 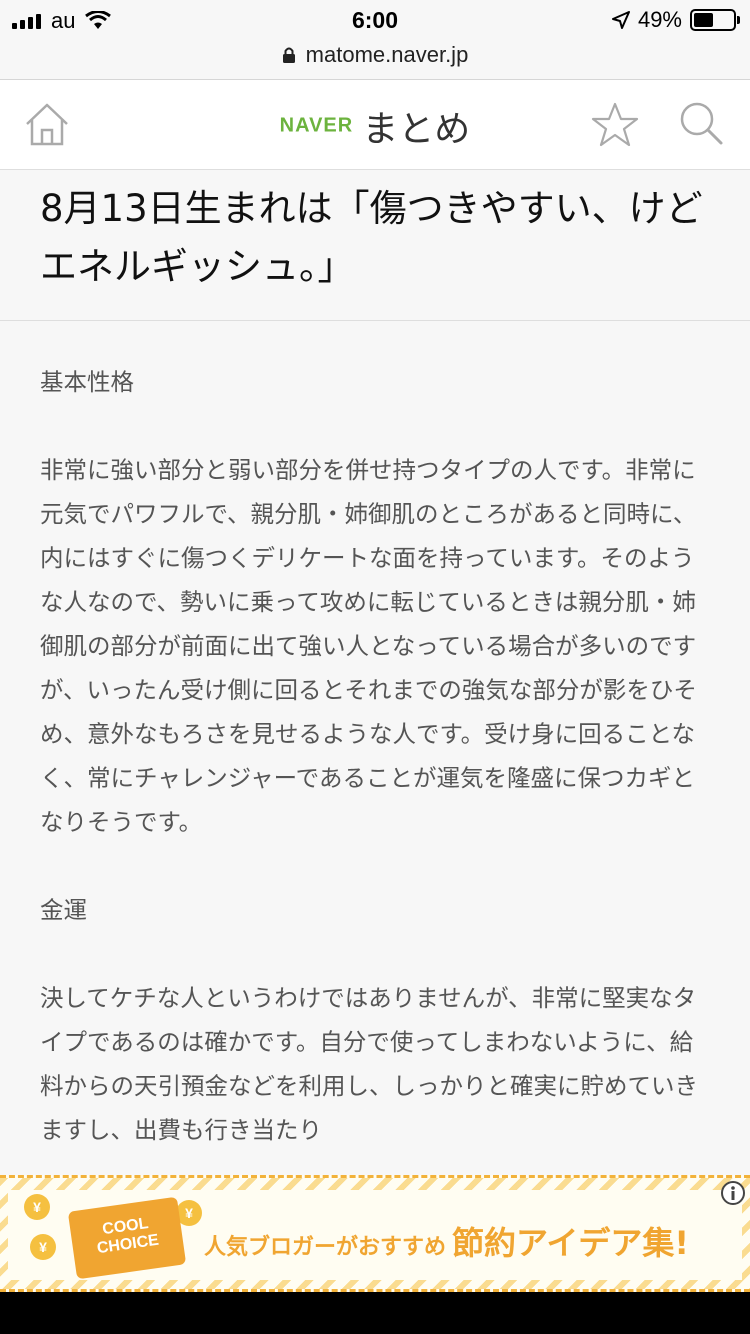 What do you see at coordinates (715, 20) in the screenshot?
I see `battery-icon` at bounding box center [715, 20].